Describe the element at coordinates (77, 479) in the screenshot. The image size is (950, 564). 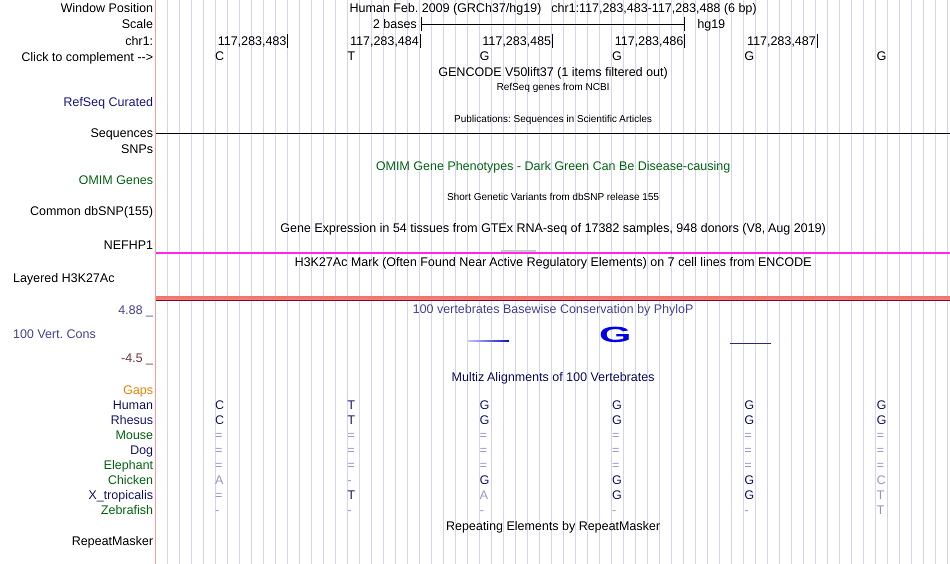
I see `track-label: Chicken` at that location.